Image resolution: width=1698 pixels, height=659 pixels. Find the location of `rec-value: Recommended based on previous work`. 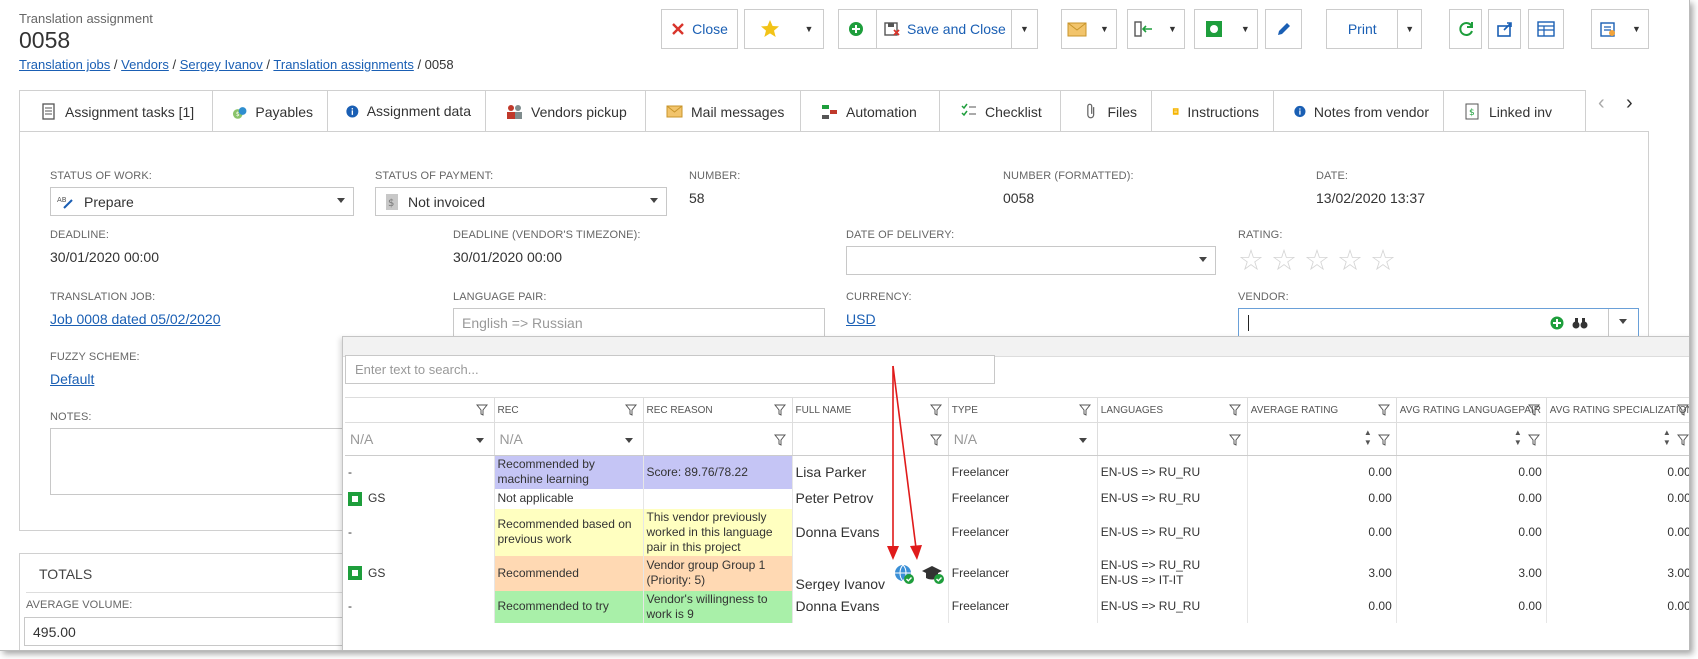

rec-value: Recommended based on previous work is located at coordinates (564, 531).